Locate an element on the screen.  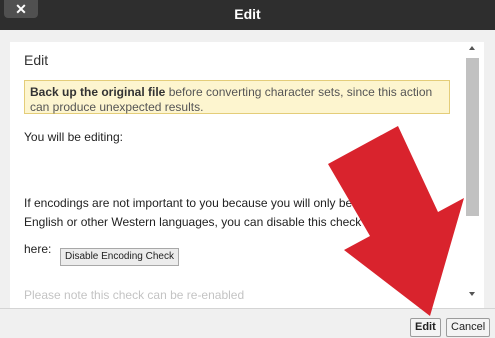
warning-bold-text: Back up the original file is located at coordinates (98, 92).